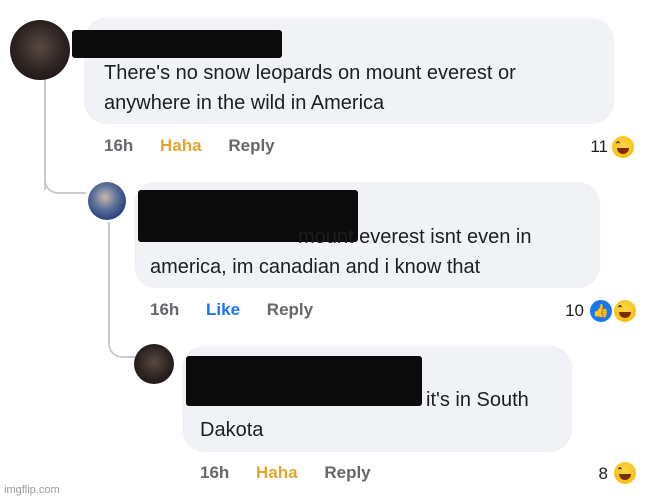  Describe the element at coordinates (594, 147) in the screenshot. I see `reaction-count: 11` at that location.